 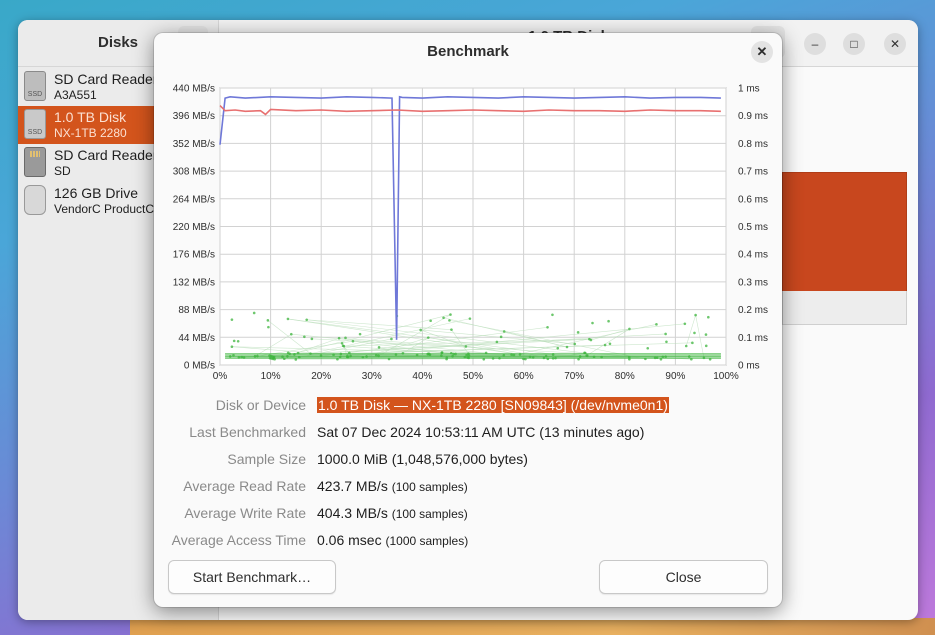 I want to click on x-tick-label: 80%, so click(x=625, y=376).